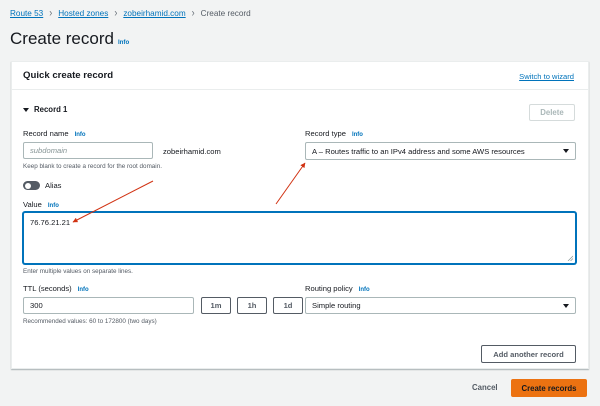 This screenshot has width=600, height=406. I want to click on record-name-info-link: Info, so click(80, 135).